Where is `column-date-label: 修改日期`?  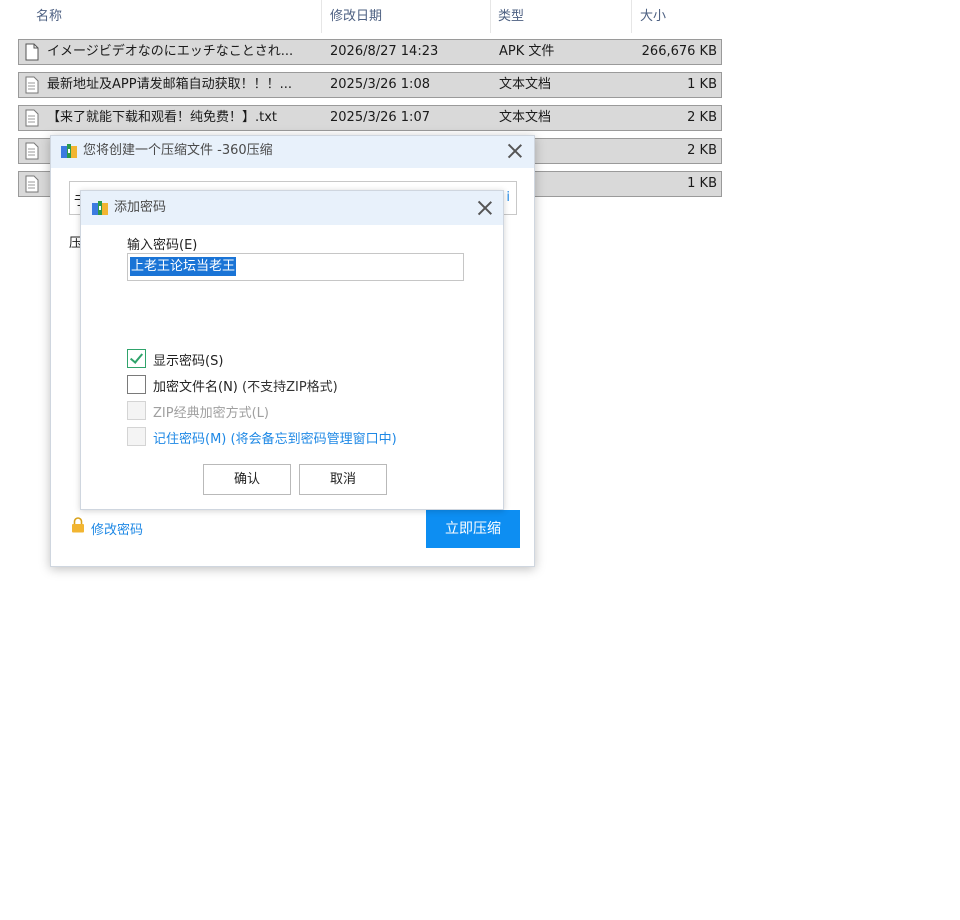 column-date-label: 修改日期 is located at coordinates (356, 16).